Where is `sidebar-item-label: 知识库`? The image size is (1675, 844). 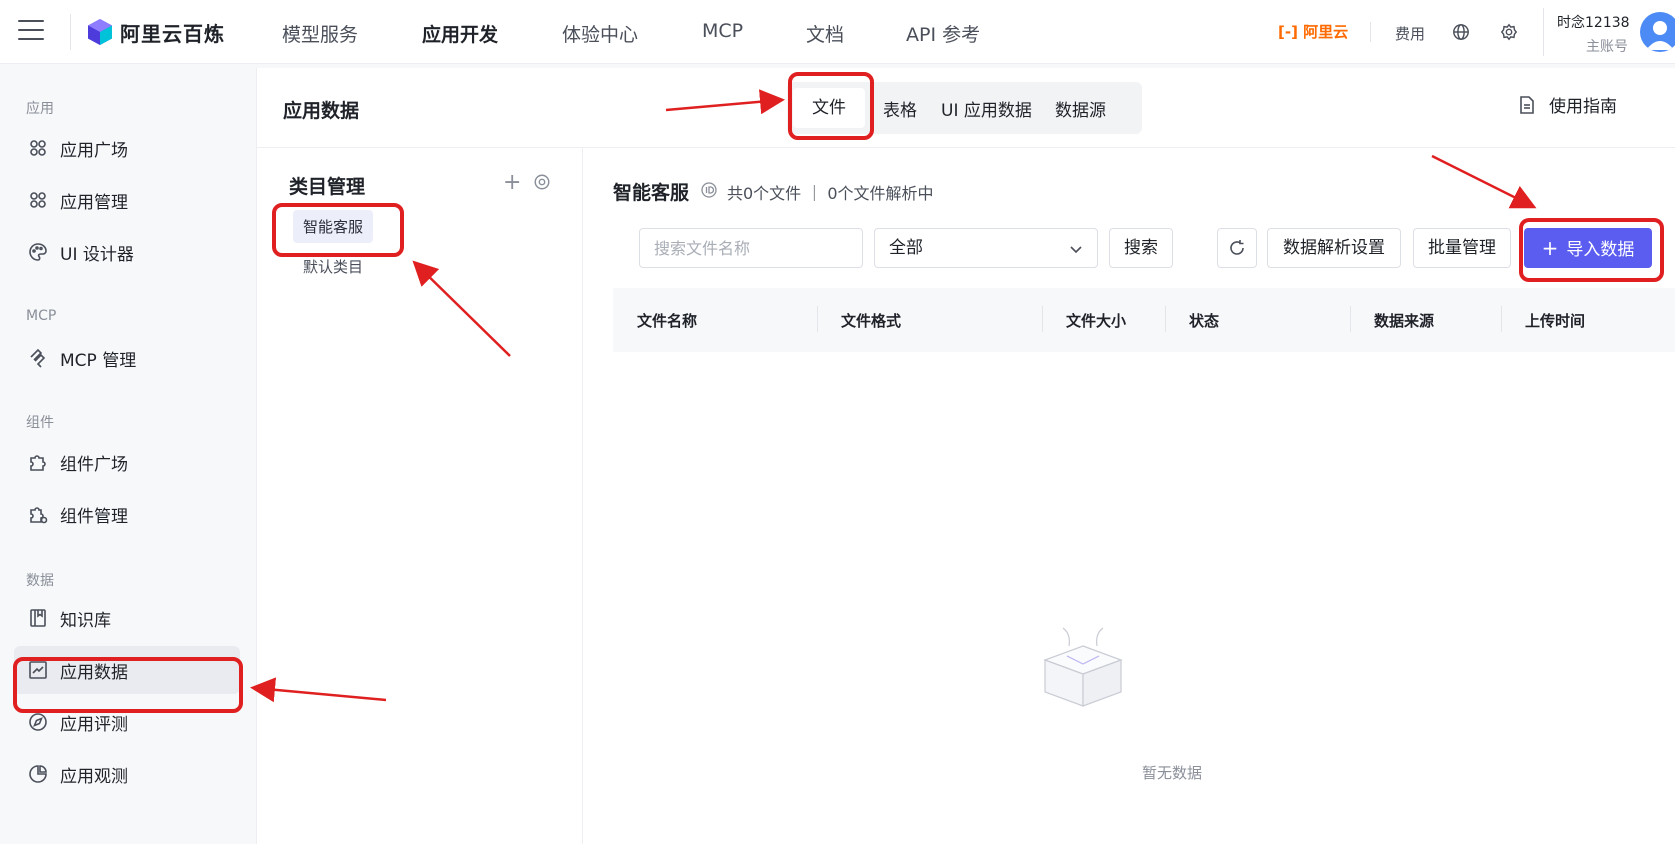
sidebar-item-label: 知识库 is located at coordinates (85, 620).